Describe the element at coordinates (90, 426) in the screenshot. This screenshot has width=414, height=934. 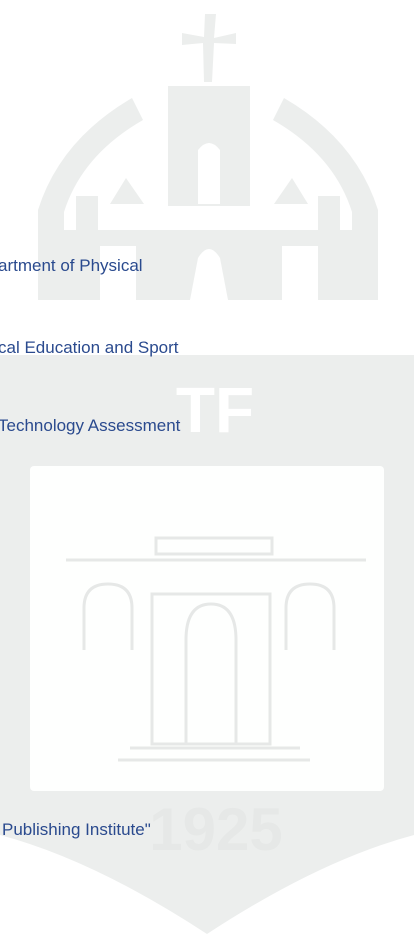
I see `link-technology-assessment: Technology Assessment` at that location.